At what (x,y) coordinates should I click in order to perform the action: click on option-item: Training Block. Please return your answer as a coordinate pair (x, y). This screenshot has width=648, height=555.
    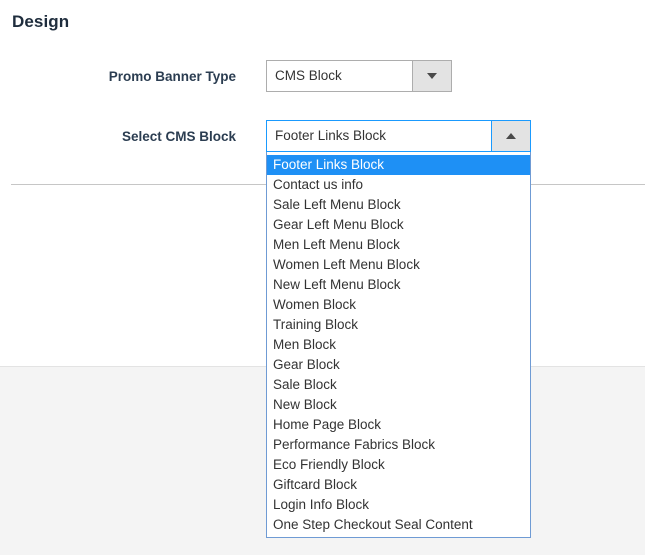
    Looking at the image, I should click on (398, 325).